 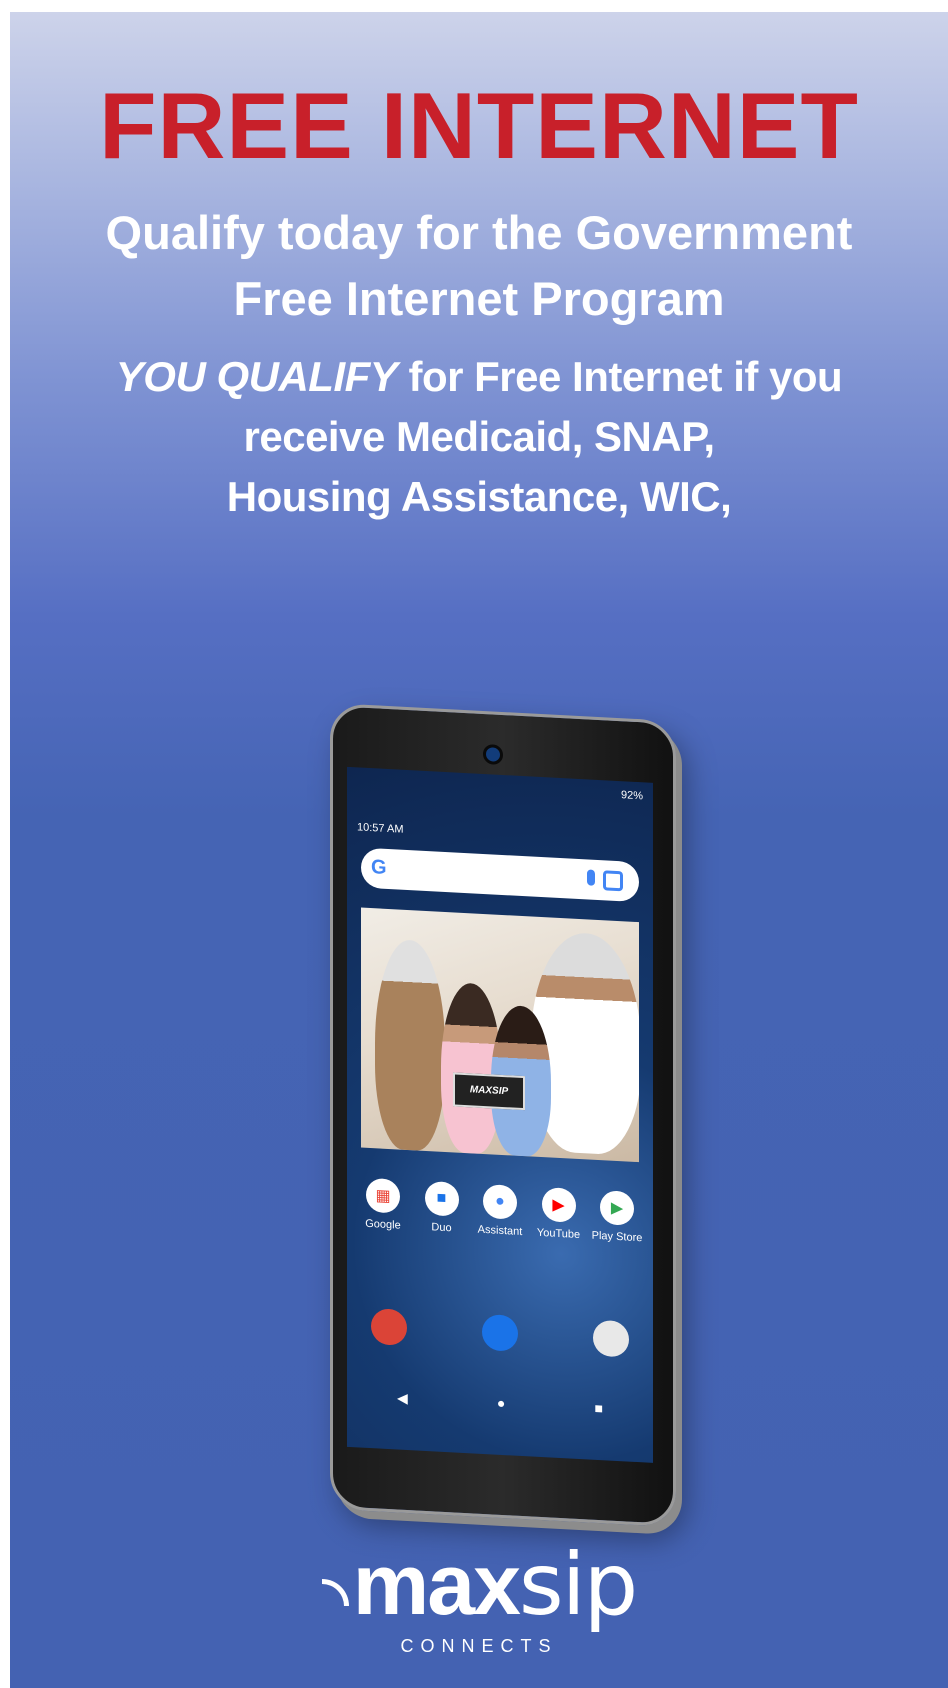 I want to click on maxsip-logo: maxsip CONNECTS, so click(x=479, y=1599).